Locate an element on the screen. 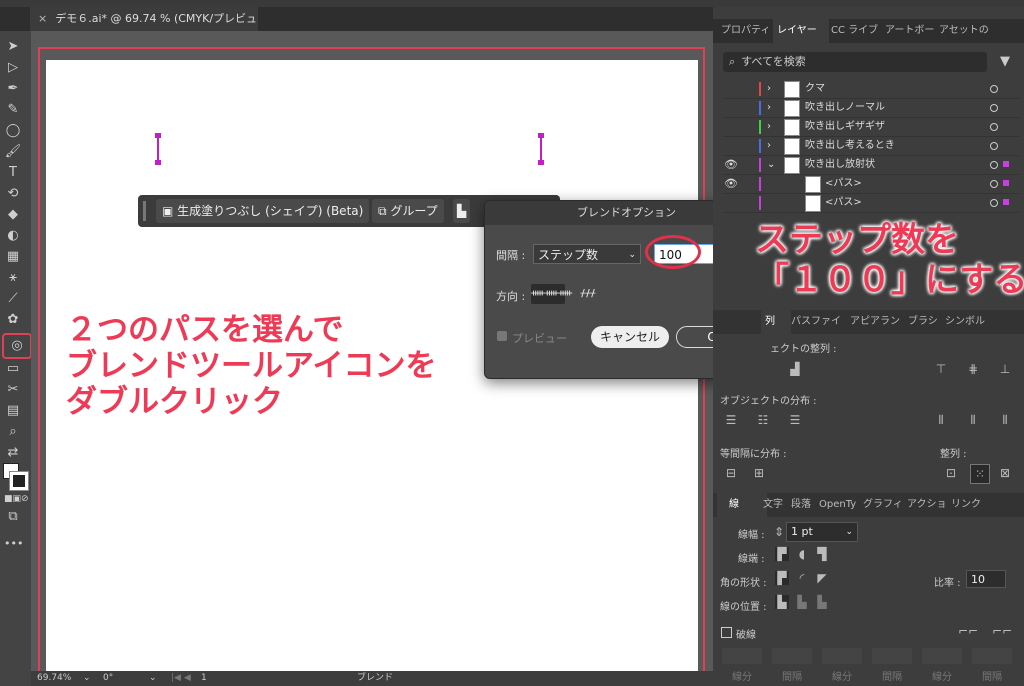 The width and height of the screenshot is (1024, 686). swap-colors-icon: ⇄ is located at coordinates (13, 453).